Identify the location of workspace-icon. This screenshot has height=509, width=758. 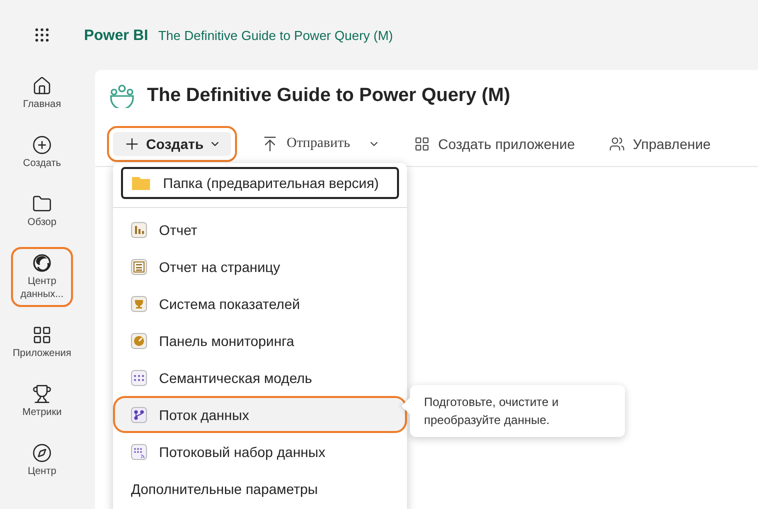
(122, 96).